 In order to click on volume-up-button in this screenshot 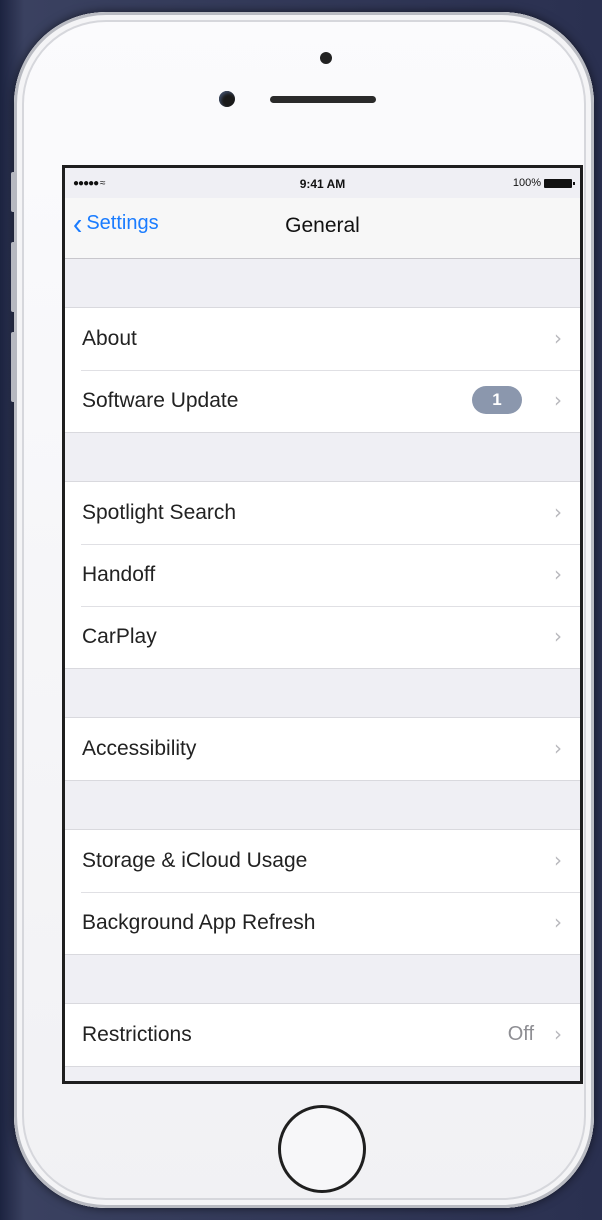, I will do `click(14, 277)`.